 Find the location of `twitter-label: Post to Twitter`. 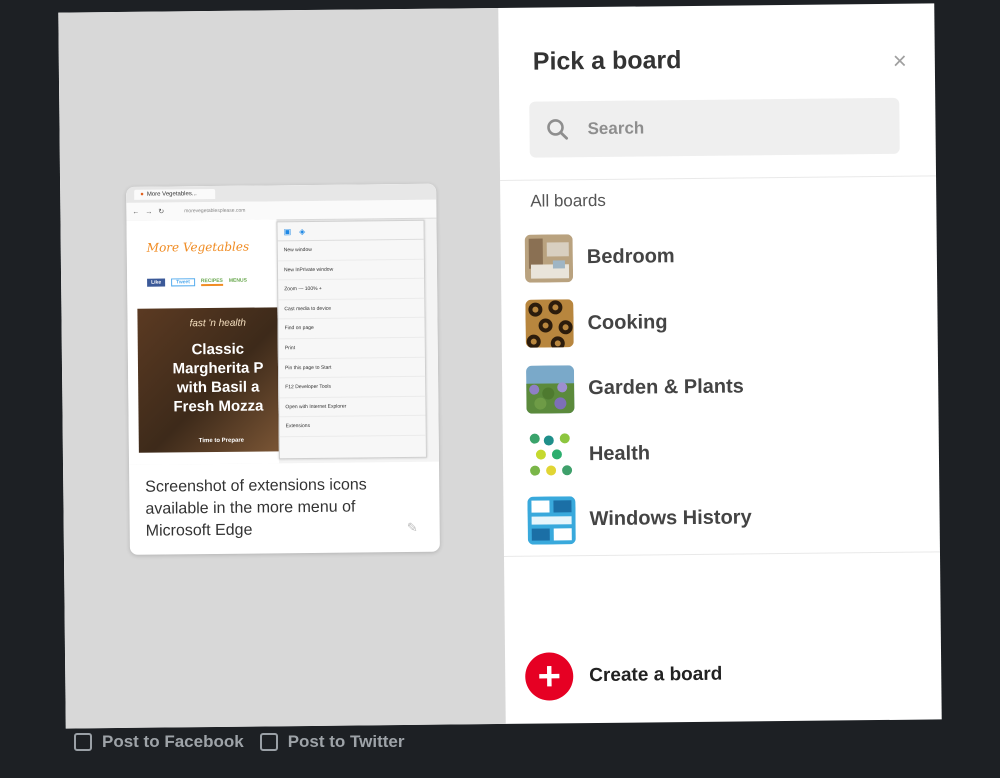

twitter-label: Post to Twitter is located at coordinates (346, 741).